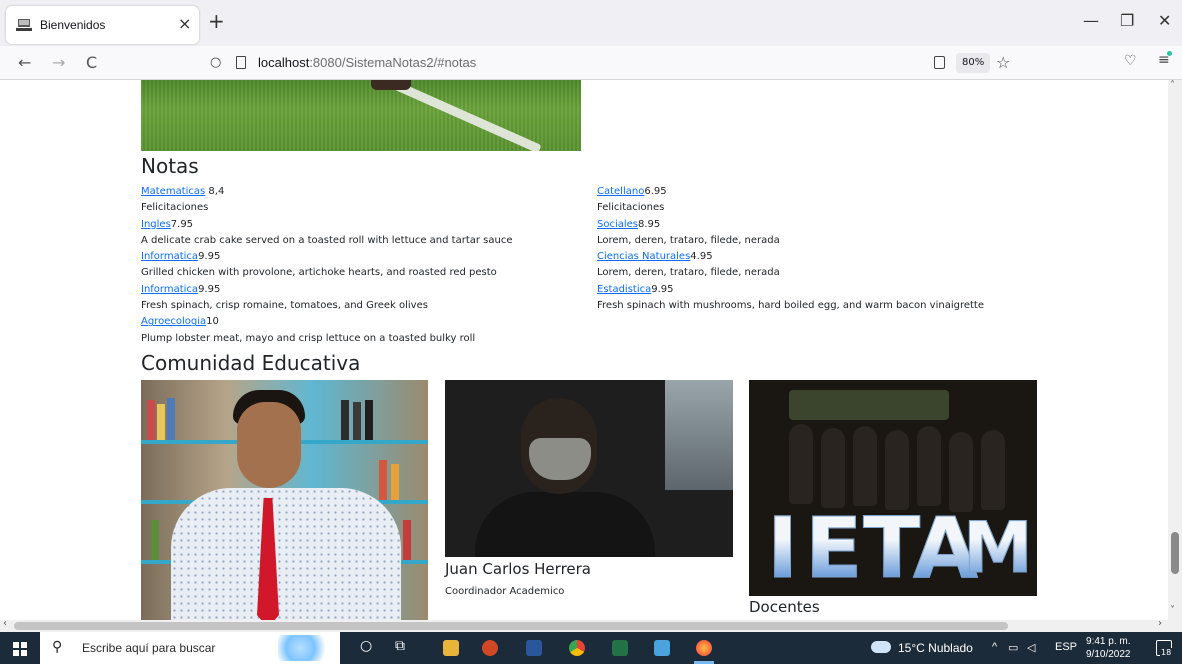 Image resolution: width=1182 pixels, height=664 pixels. Describe the element at coordinates (1172, 85) in the screenshot. I see `scroll-up-icon: ˄` at that location.